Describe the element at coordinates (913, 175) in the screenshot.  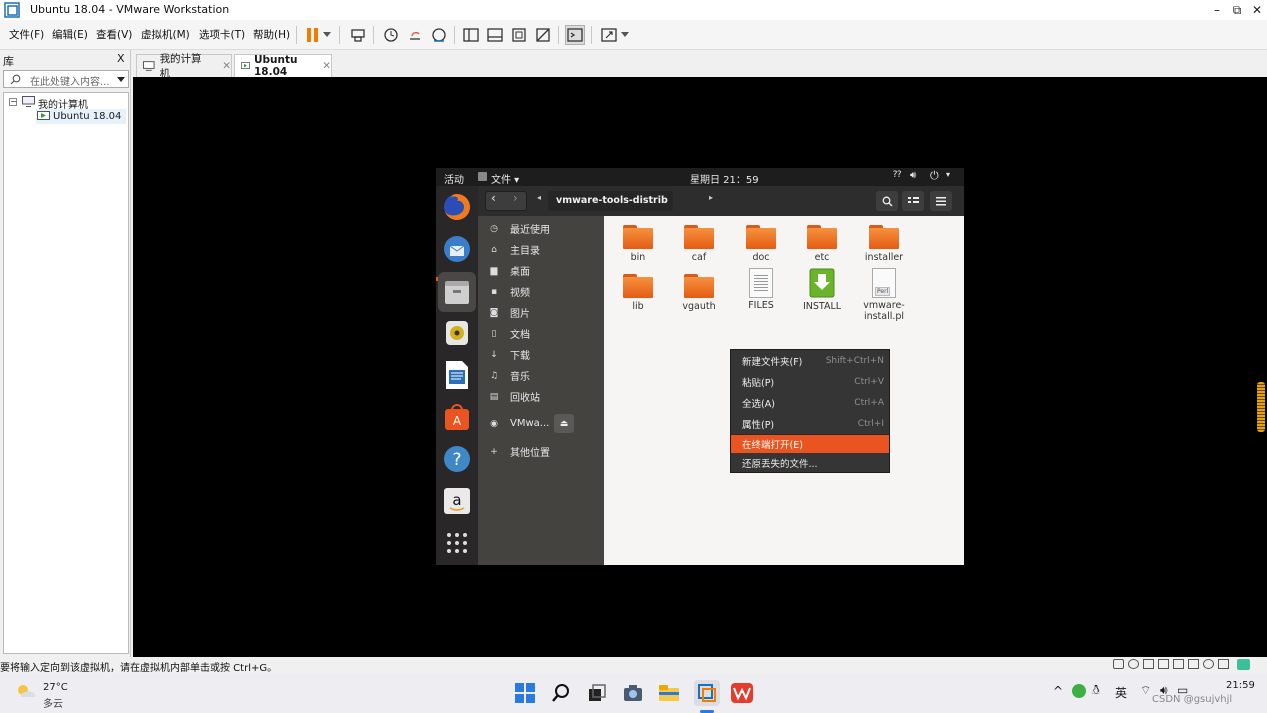
I see `volume-icon: 🔊︎` at that location.